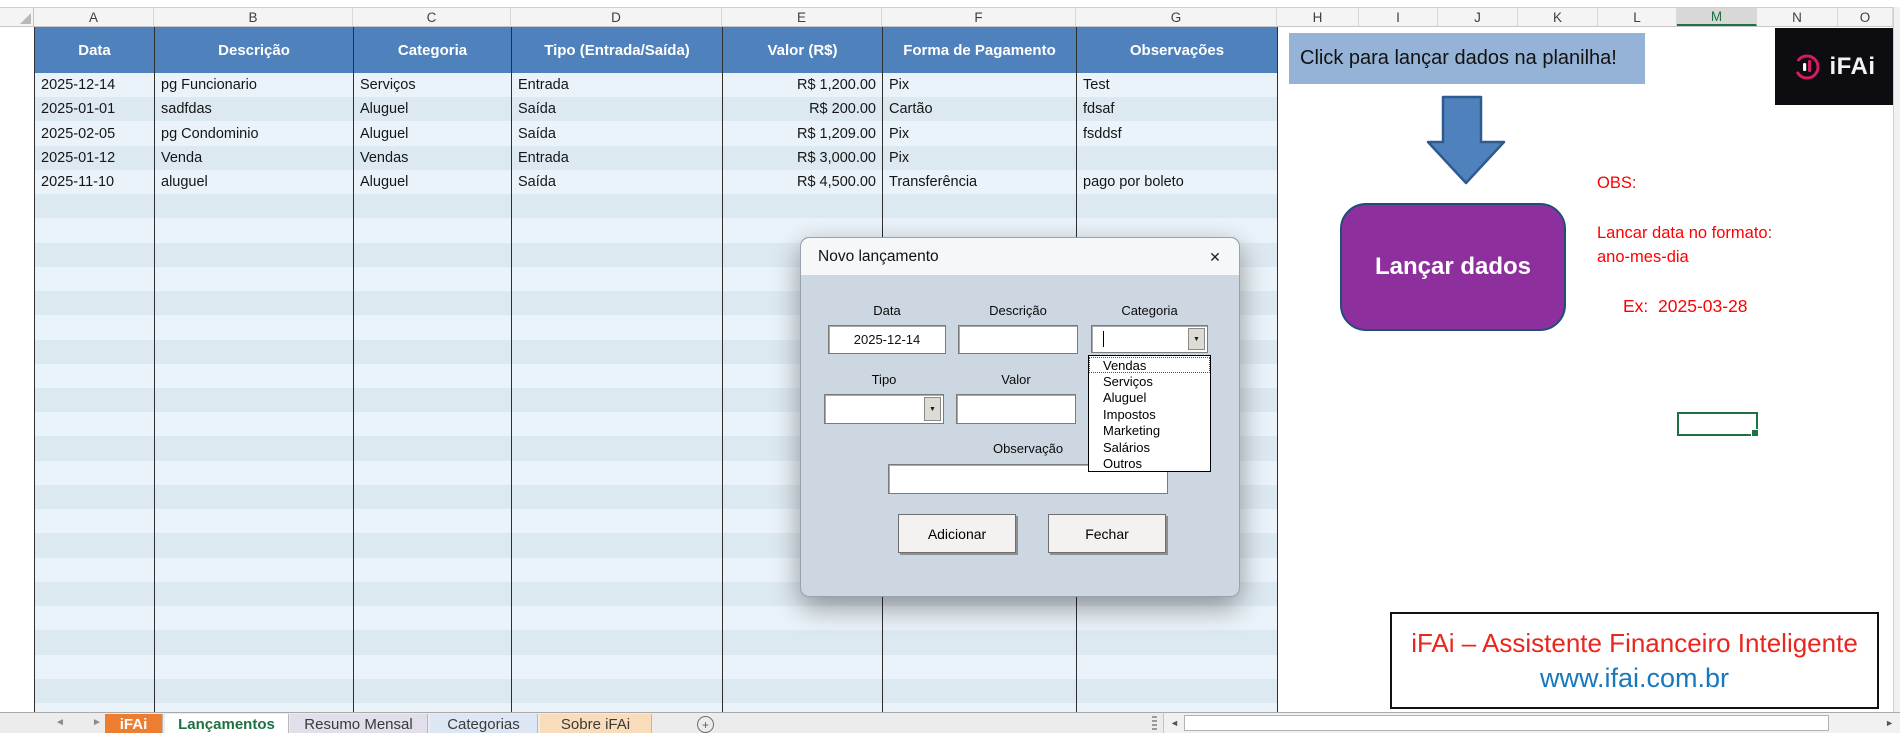  What do you see at coordinates (705, 724) in the screenshot?
I see `new-sheet-icon: +` at bounding box center [705, 724].